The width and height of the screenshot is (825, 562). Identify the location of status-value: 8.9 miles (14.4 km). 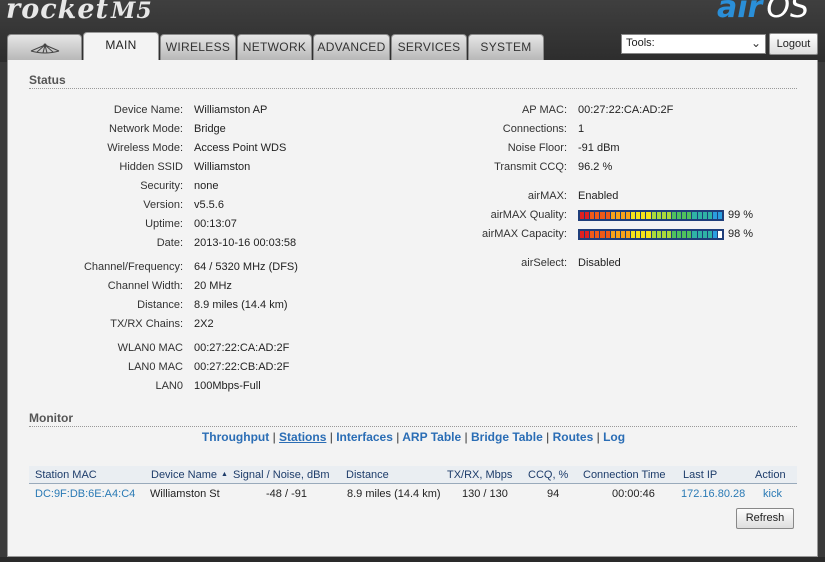
(241, 305).